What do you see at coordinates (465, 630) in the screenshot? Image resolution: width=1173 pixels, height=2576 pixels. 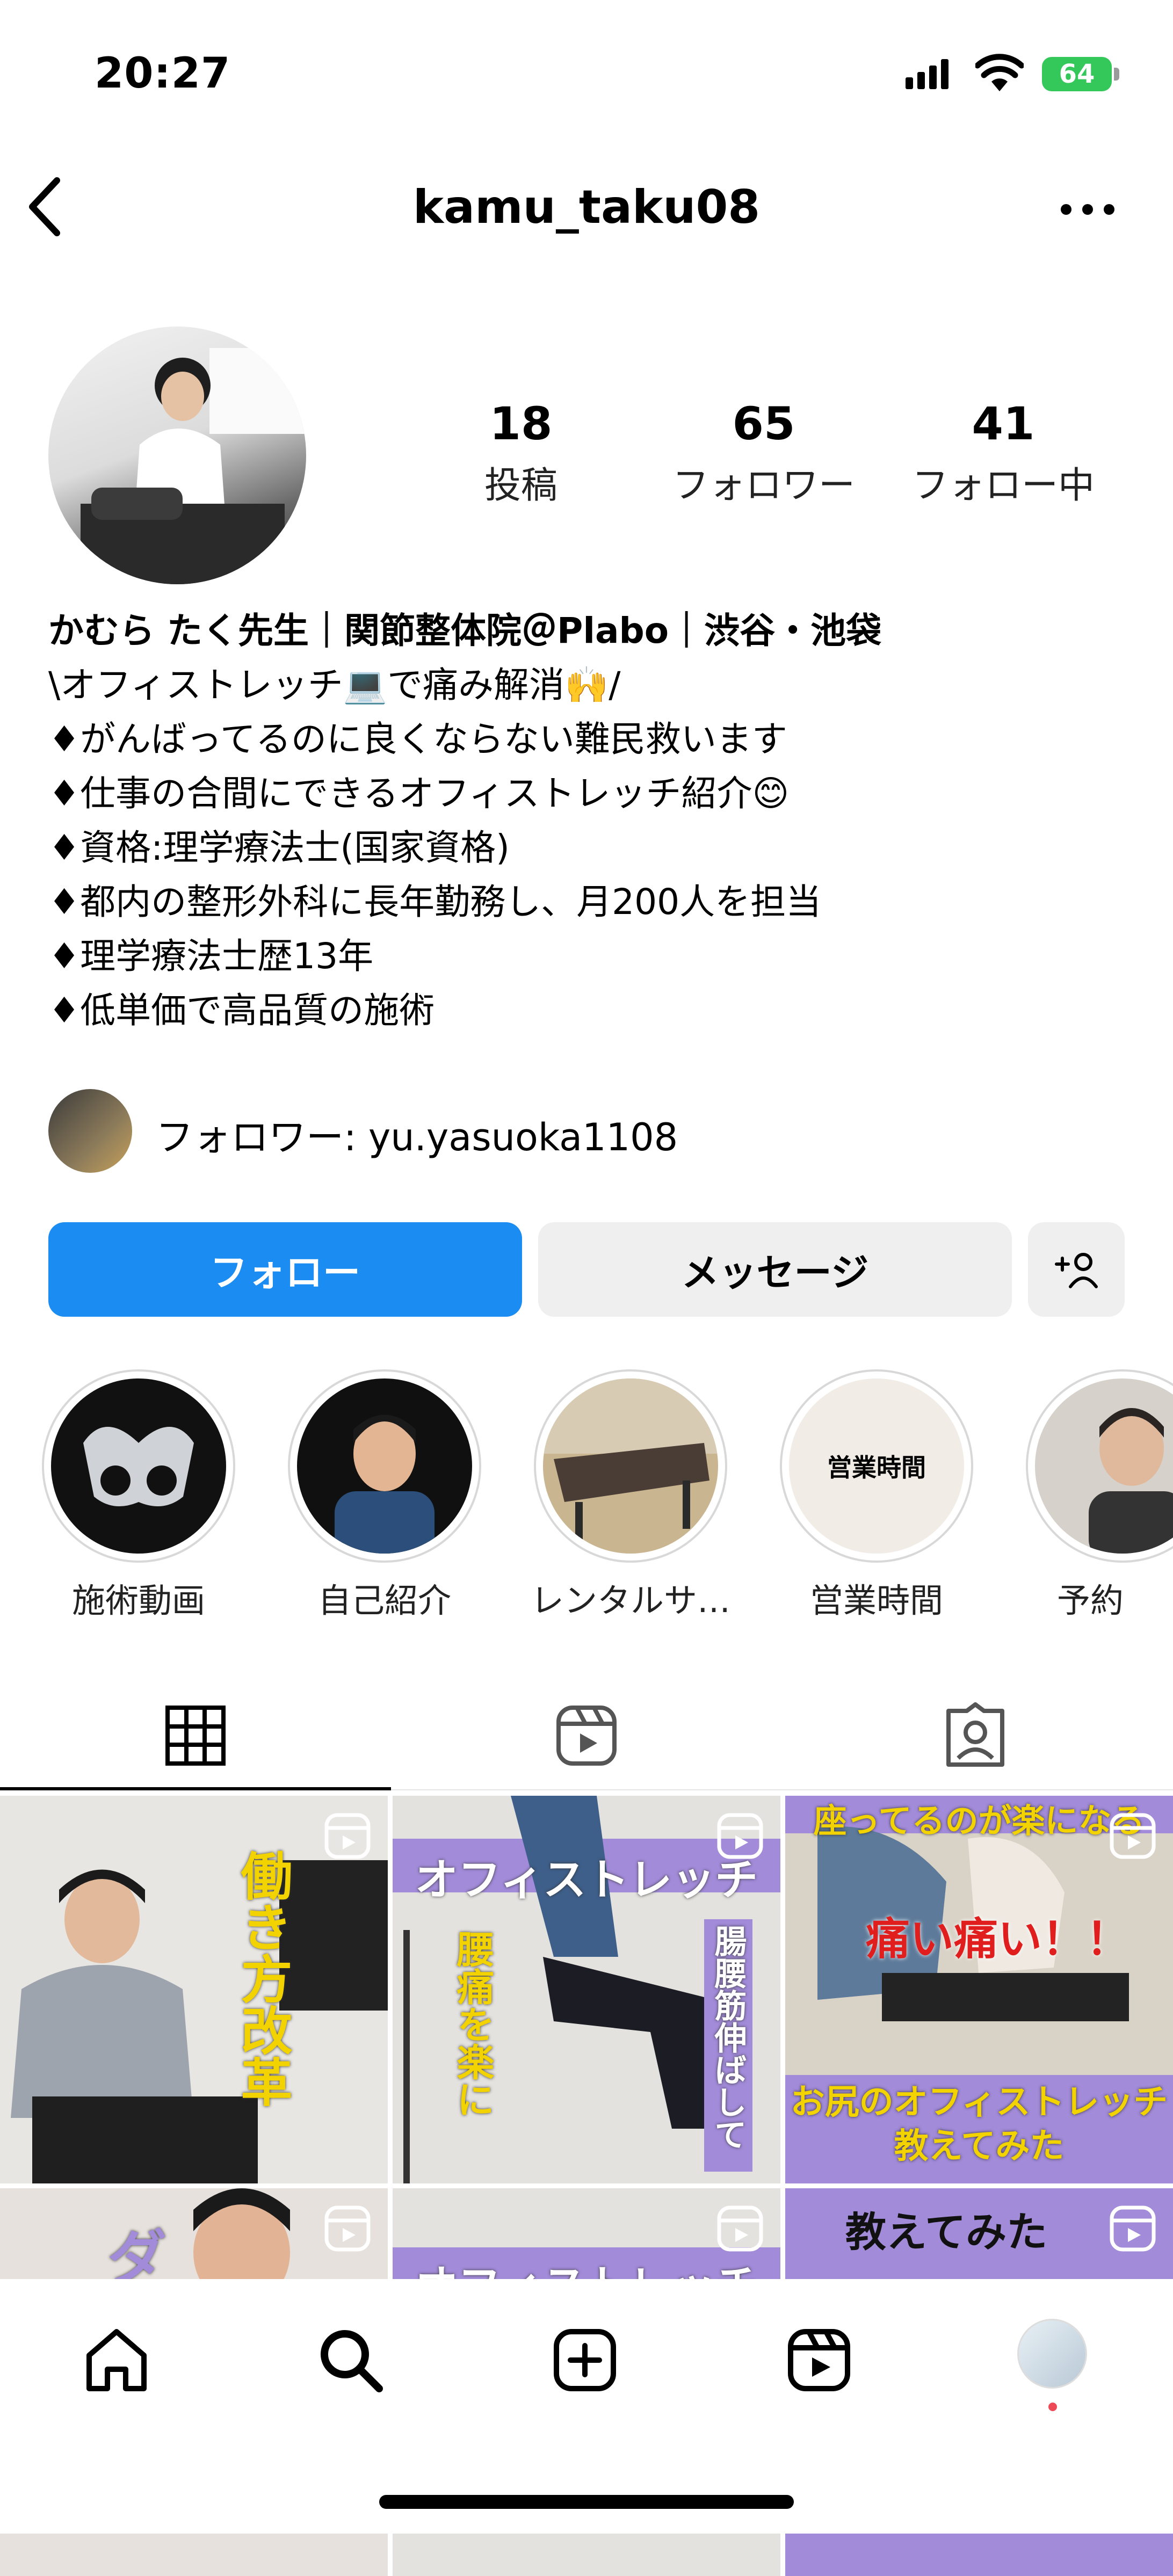 I see `bio-name: かむら たく先生｜関節整体院＠Plabo｜渋谷・池袋` at bounding box center [465, 630].